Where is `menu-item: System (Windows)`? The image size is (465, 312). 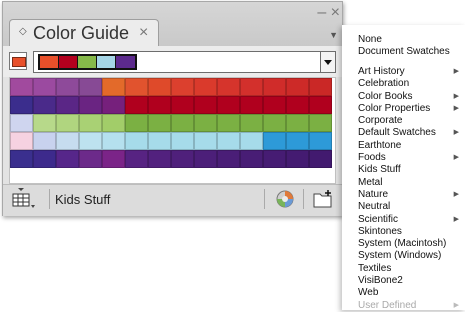
menu-item: System (Windows) is located at coordinates (403, 256).